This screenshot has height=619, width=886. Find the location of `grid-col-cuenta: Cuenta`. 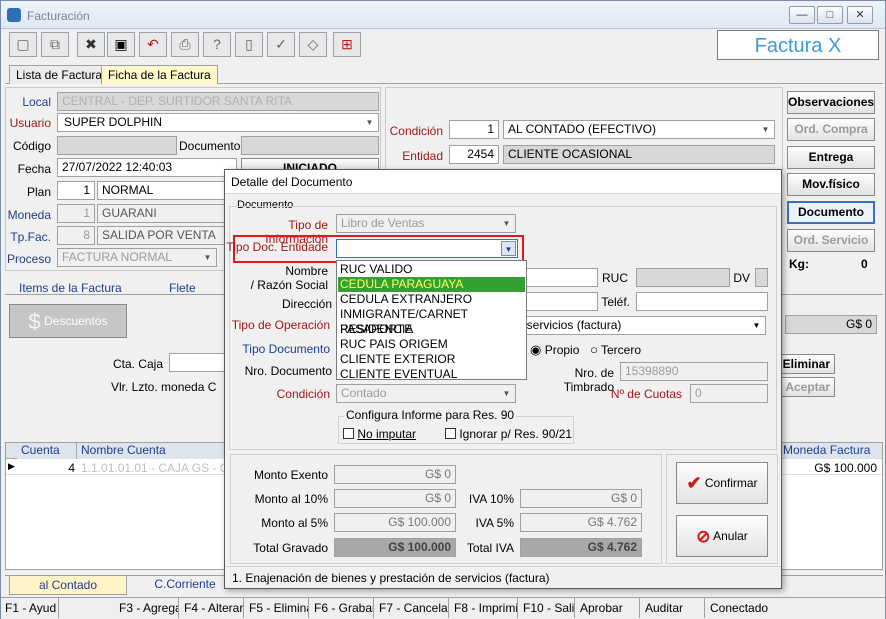

grid-col-cuenta: Cuenta is located at coordinates (47, 451).